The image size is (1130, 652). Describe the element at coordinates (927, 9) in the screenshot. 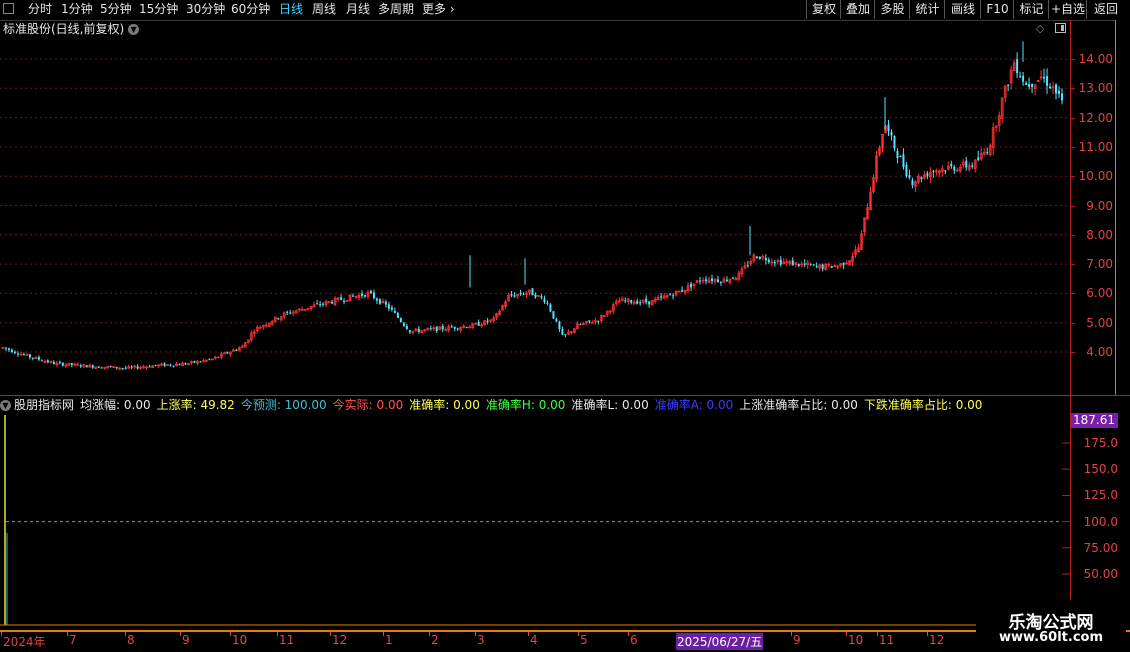

I see `toolbar-button-3: 统计` at that location.